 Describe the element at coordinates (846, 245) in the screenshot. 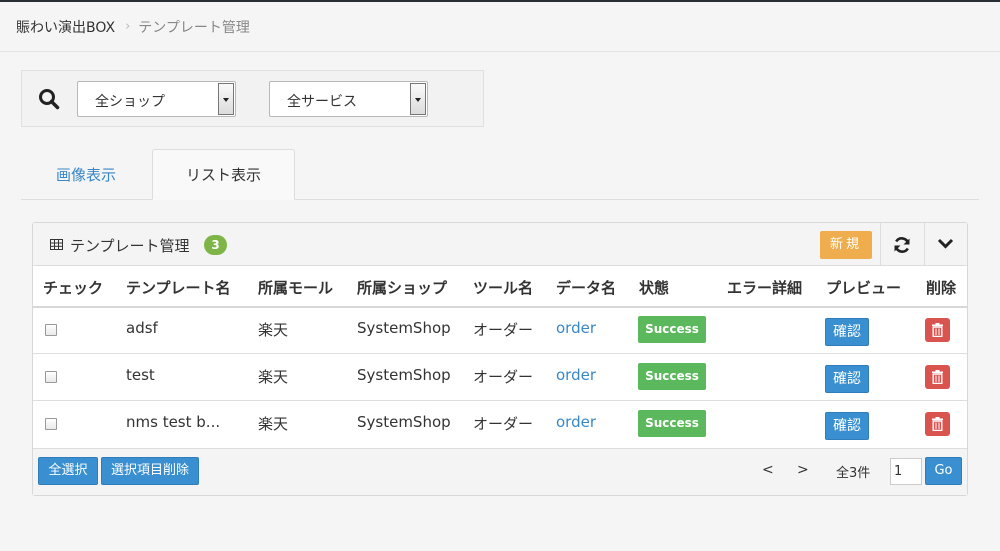

I see `new-button: 新規` at that location.